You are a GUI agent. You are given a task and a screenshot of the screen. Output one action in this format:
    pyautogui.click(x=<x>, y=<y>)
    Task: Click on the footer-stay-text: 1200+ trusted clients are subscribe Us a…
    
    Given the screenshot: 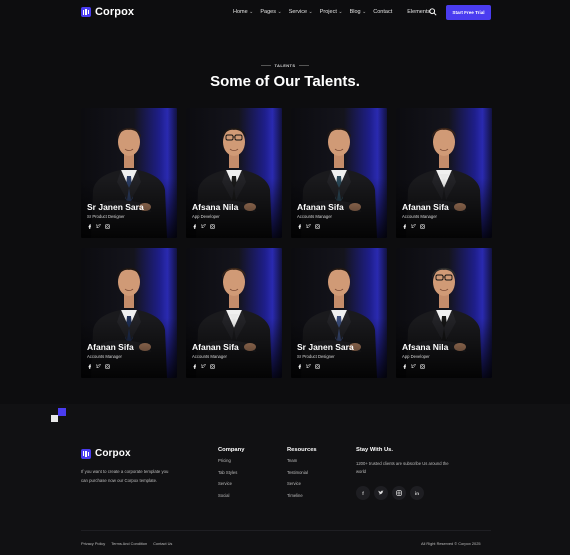 What is the action you would take?
    pyautogui.click(x=402, y=467)
    